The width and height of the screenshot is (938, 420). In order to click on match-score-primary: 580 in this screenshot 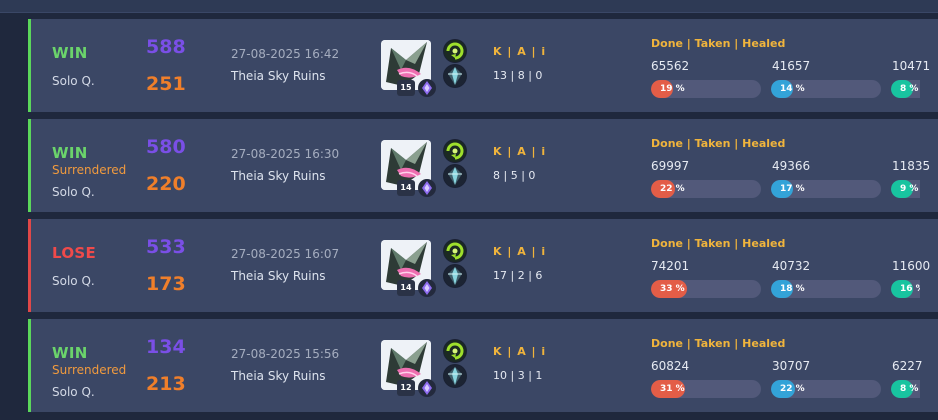, I will do `click(166, 147)`.